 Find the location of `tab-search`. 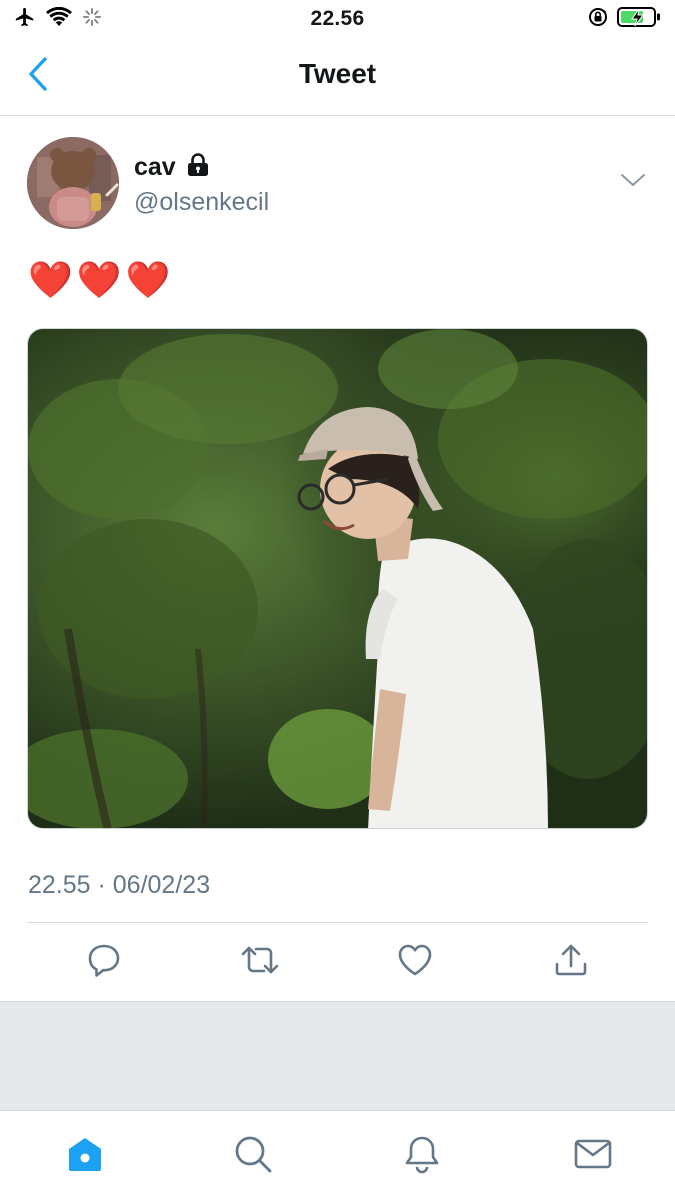

tab-search is located at coordinates (253, 1156).